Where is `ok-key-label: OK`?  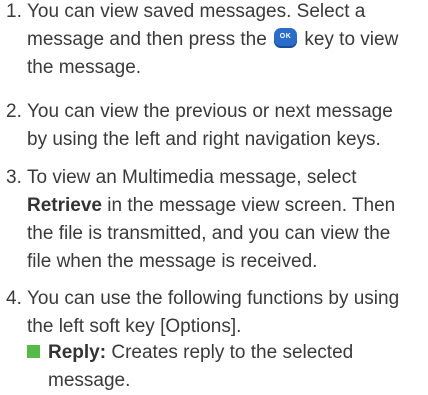 ok-key-label: OK is located at coordinates (285, 36).